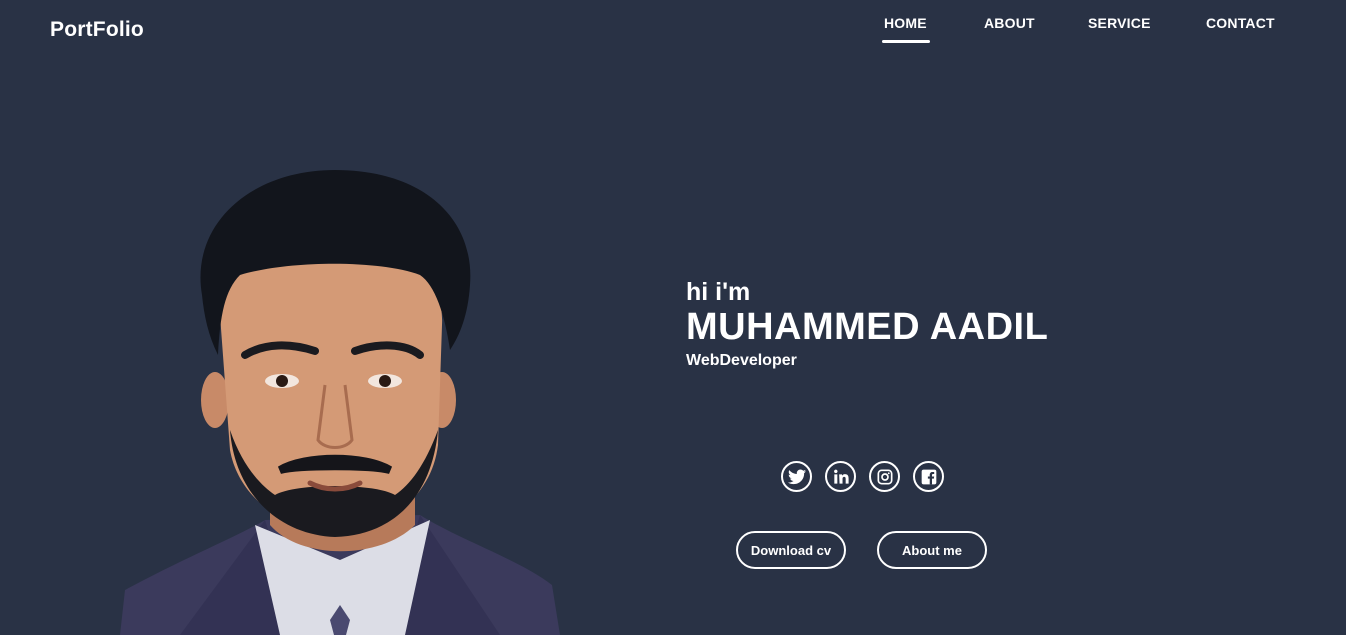 Image resolution: width=1346 pixels, height=635 pixels. I want to click on social-links, so click(862, 476).